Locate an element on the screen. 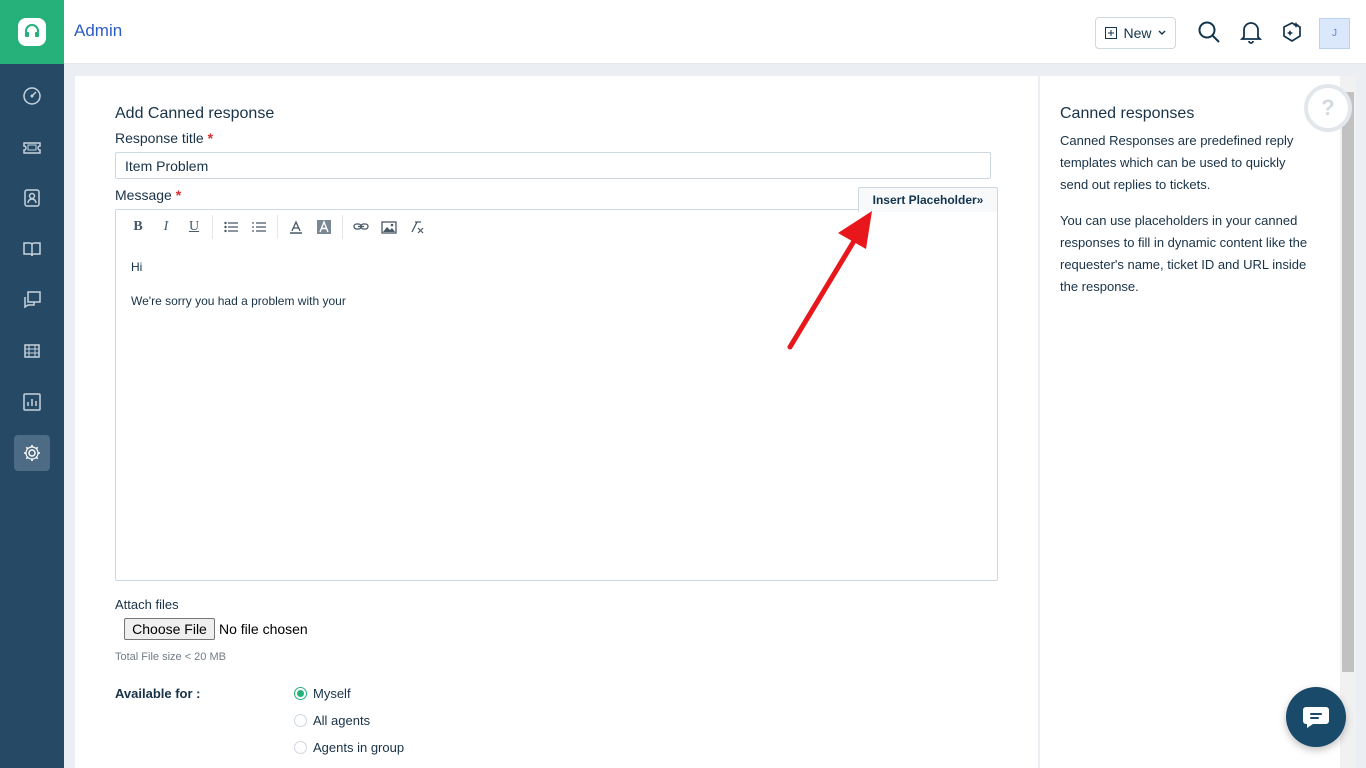 The width and height of the screenshot is (1366, 768). help-panel-title: Canned responses is located at coordinates (1127, 113).